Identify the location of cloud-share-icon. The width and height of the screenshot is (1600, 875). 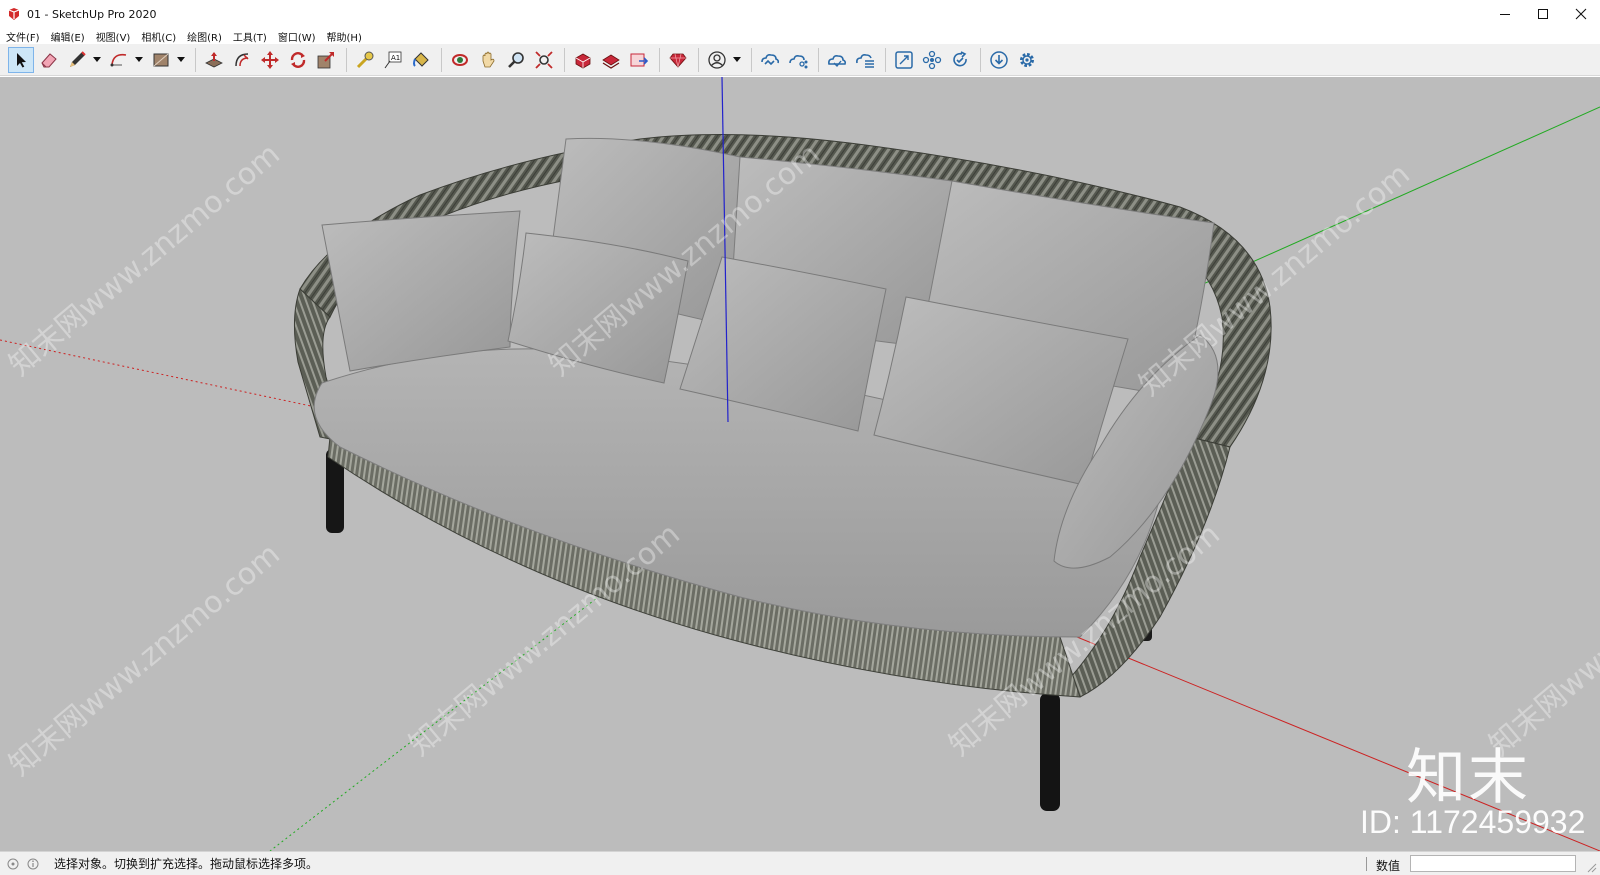
(798, 61).